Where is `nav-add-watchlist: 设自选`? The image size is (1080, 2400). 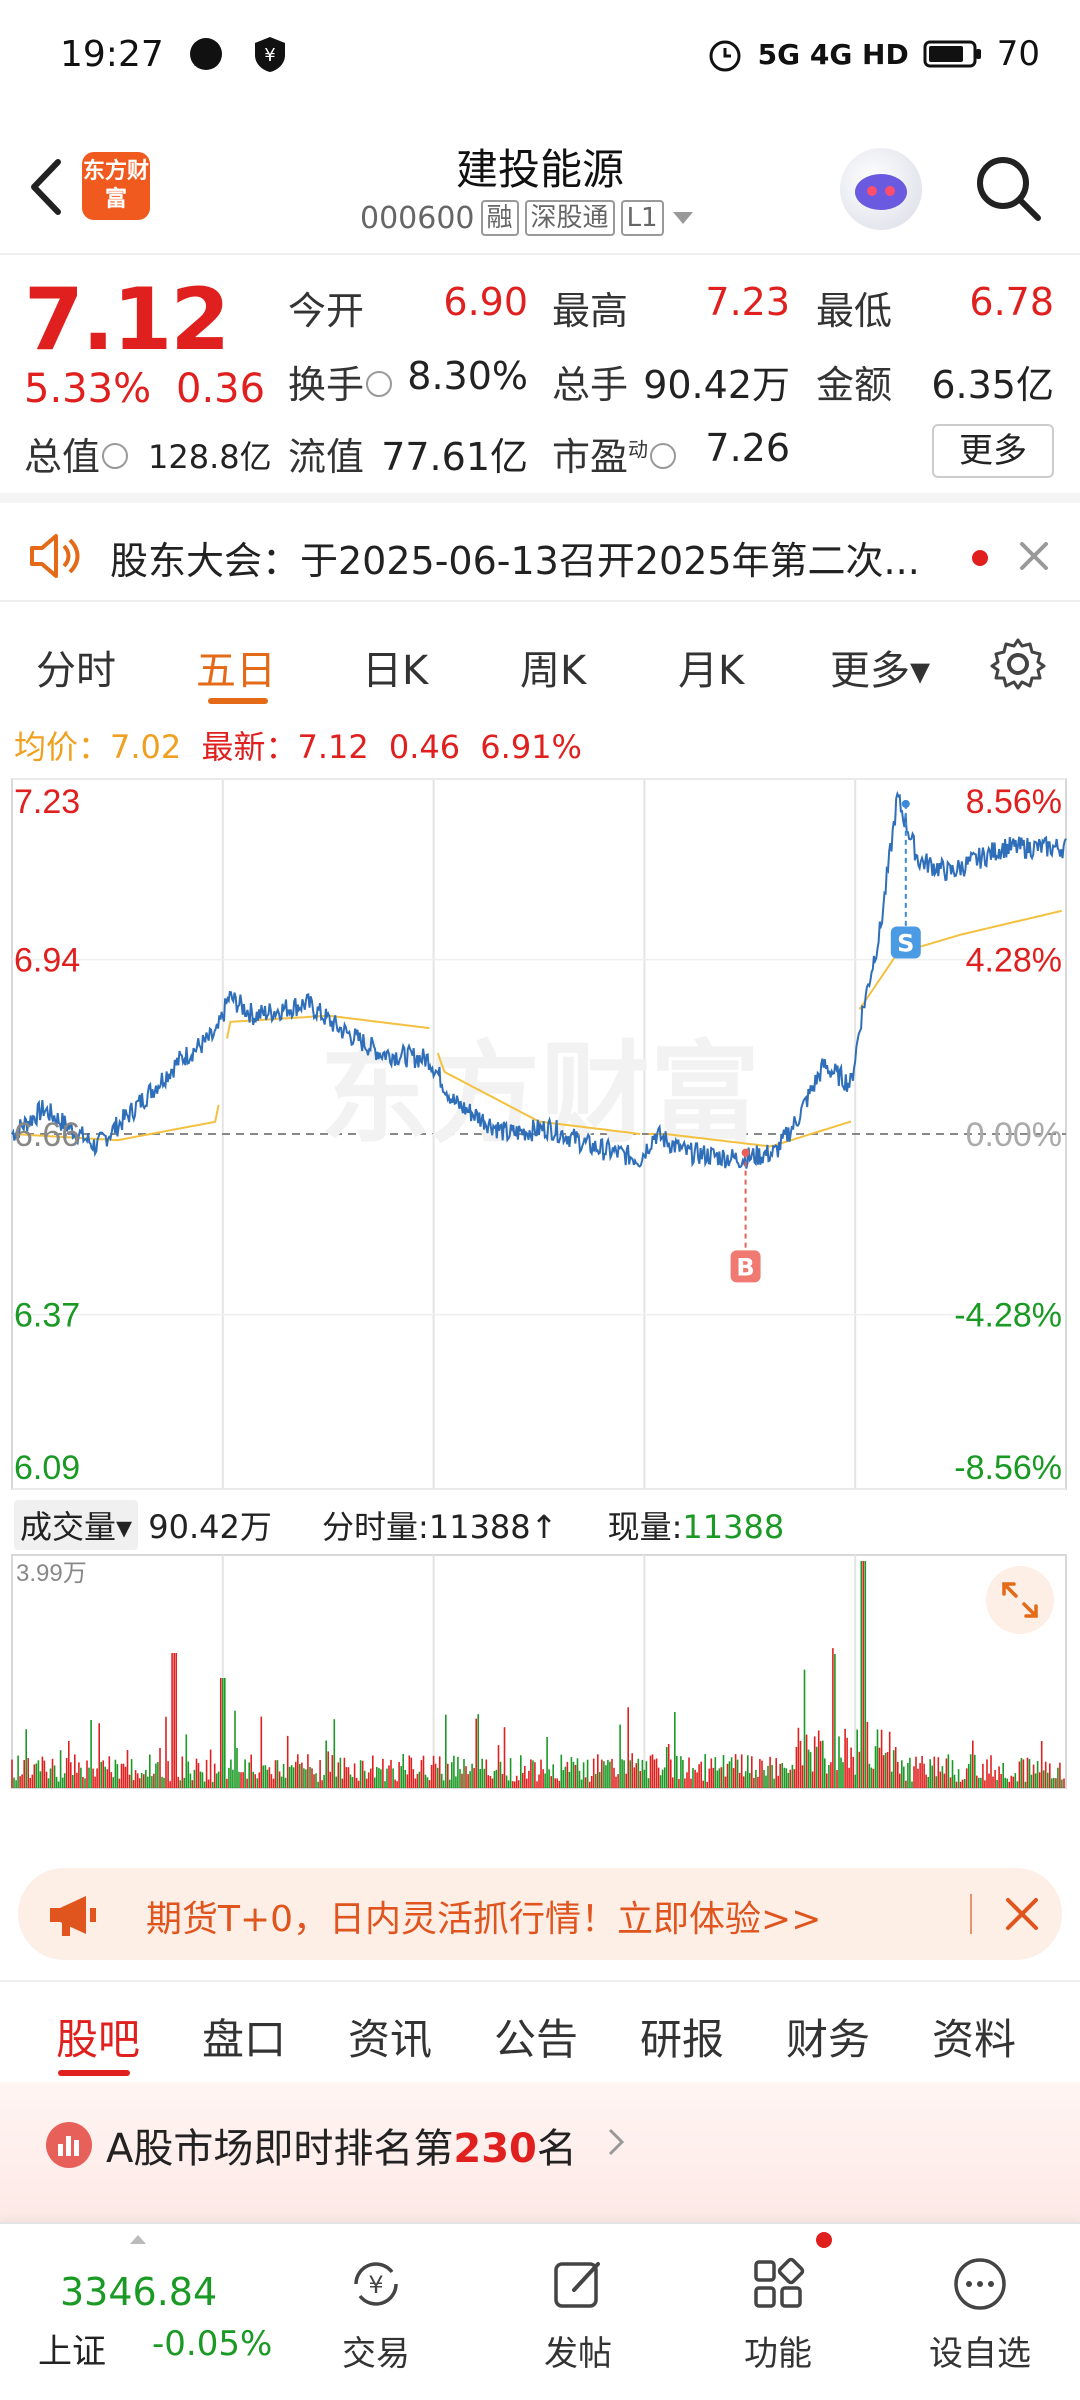
nav-add-watchlist: 设自选 is located at coordinates (980, 2313).